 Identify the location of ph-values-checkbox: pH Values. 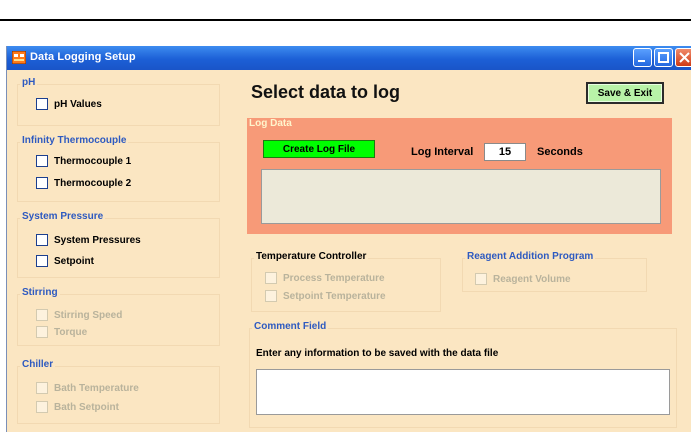
(69, 104).